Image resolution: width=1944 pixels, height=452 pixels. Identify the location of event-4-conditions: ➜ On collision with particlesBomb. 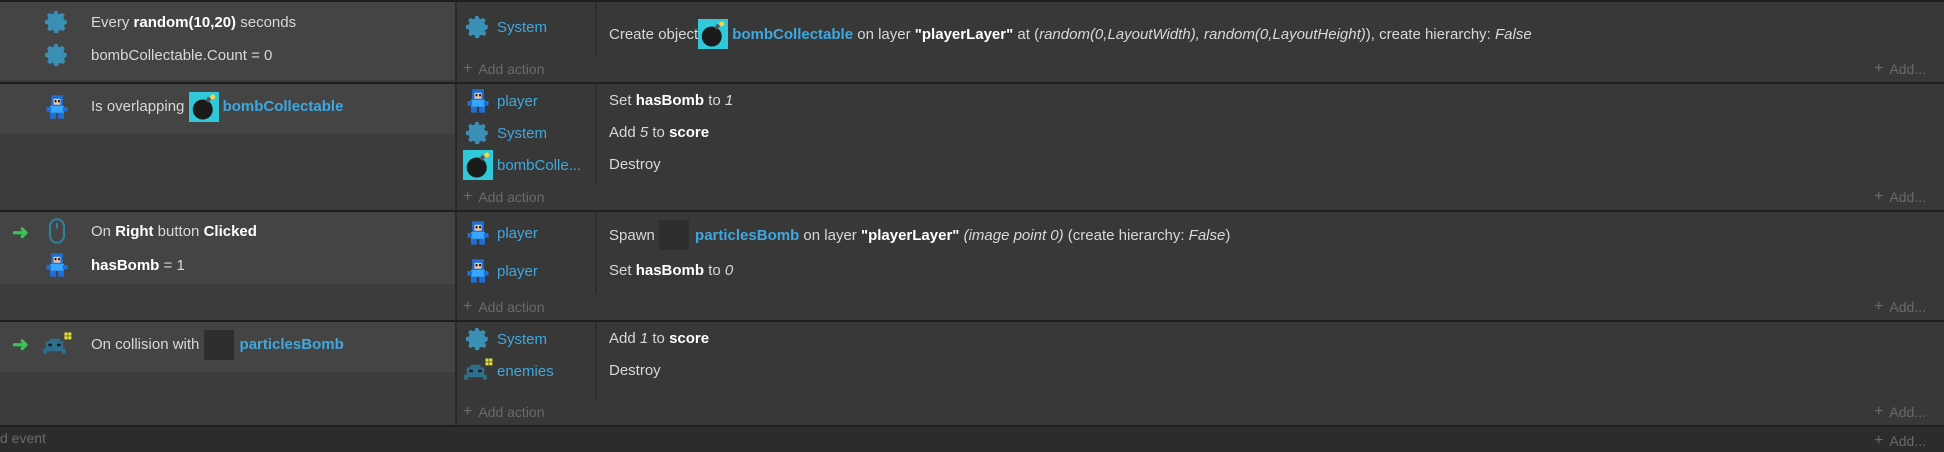
(228, 373).